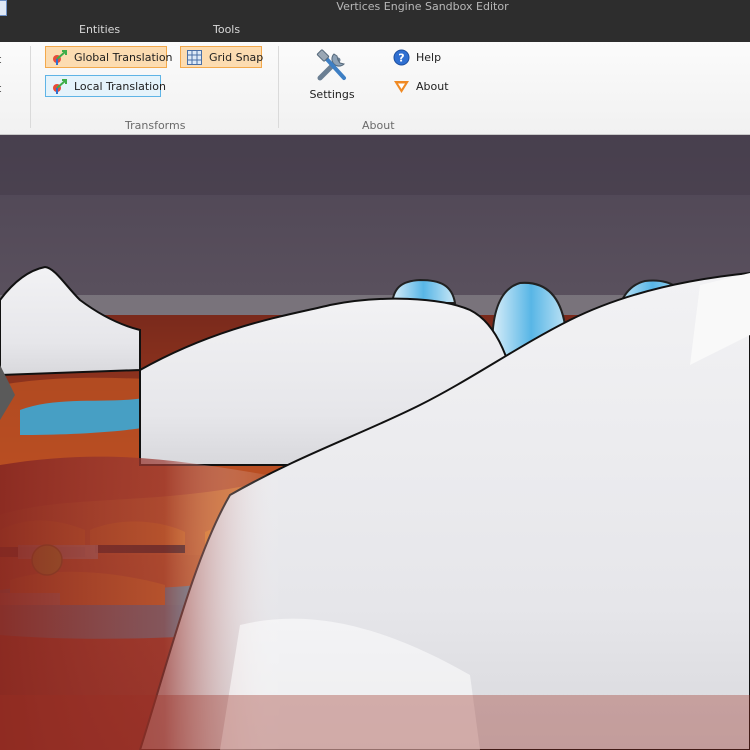 This screenshot has width=750, height=750. What do you see at coordinates (401, 86) in the screenshot?
I see `vertices-logo-icon` at bounding box center [401, 86].